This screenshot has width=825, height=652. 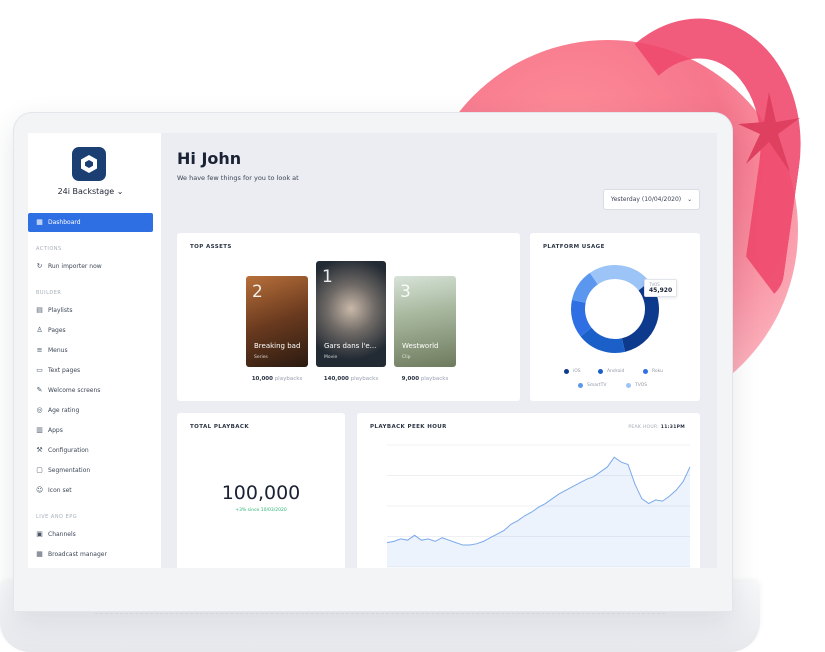 I want to click on asset-title: Westworld, so click(x=420, y=346).